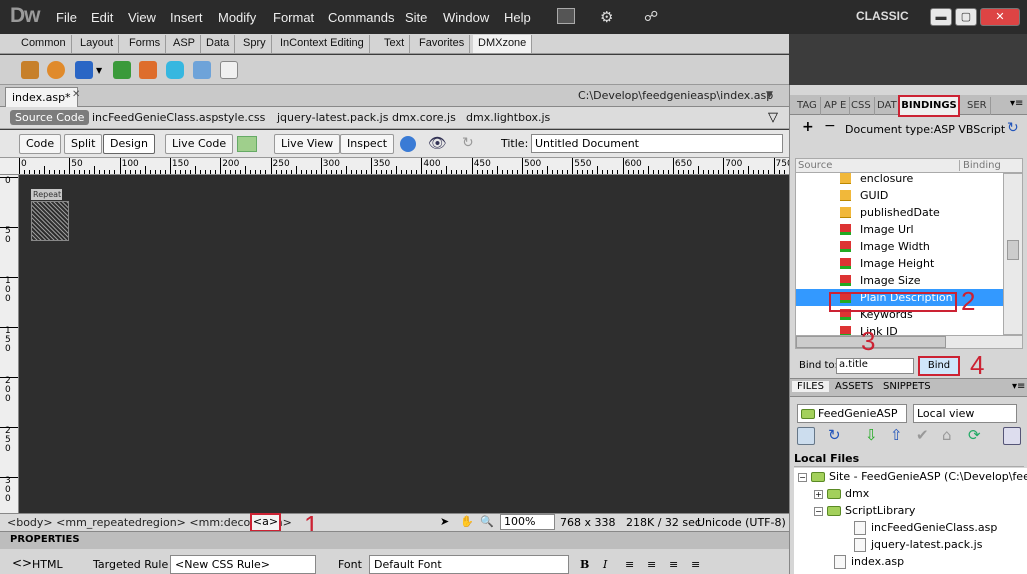 This screenshot has width=1027, height=574. What do you see at coordinates (76, 94) in the screenshot?
I see `close-icon: ✕` at bounding box center [76, 94].